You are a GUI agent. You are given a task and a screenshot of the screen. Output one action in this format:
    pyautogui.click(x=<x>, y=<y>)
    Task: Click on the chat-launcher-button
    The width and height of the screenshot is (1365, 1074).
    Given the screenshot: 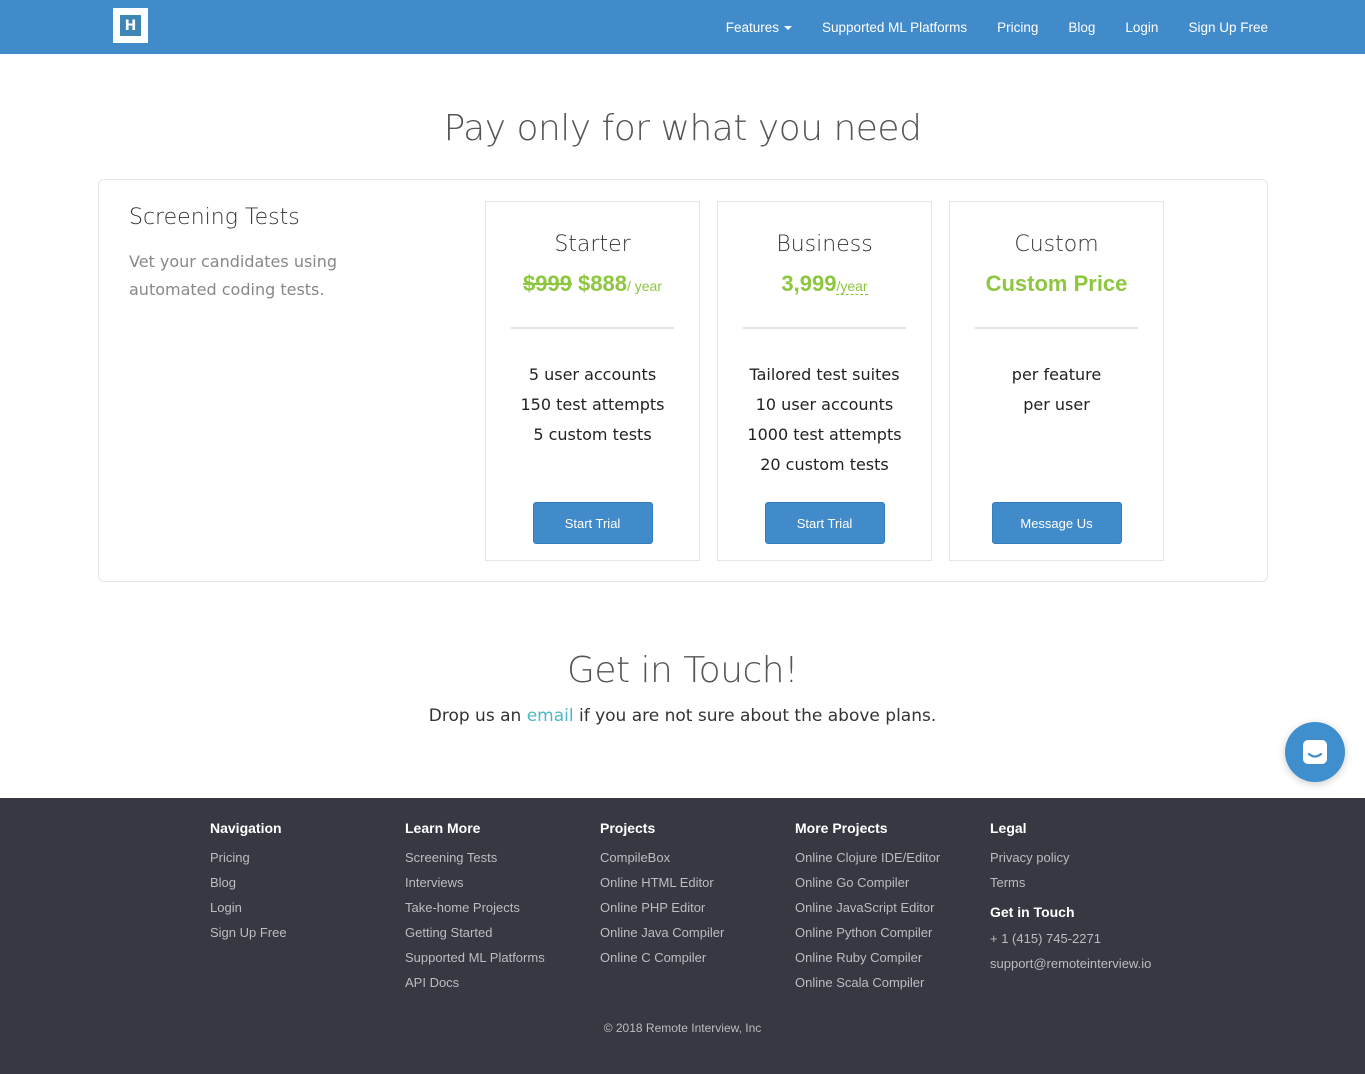 What is the action you would take?
    pyautogui.click(x=1315, y=752)
    